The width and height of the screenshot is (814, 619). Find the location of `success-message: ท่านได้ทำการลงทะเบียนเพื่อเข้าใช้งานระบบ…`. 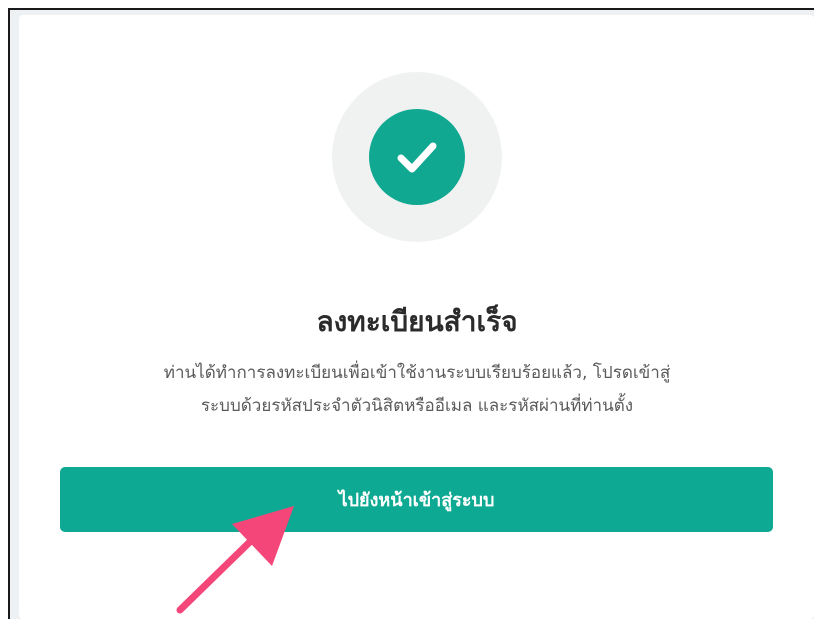

success-message: ท่านได้ทำการลงทะเบียนเพื่อเข้าใช้งานระบบ… is located at coordinates (417, 390).